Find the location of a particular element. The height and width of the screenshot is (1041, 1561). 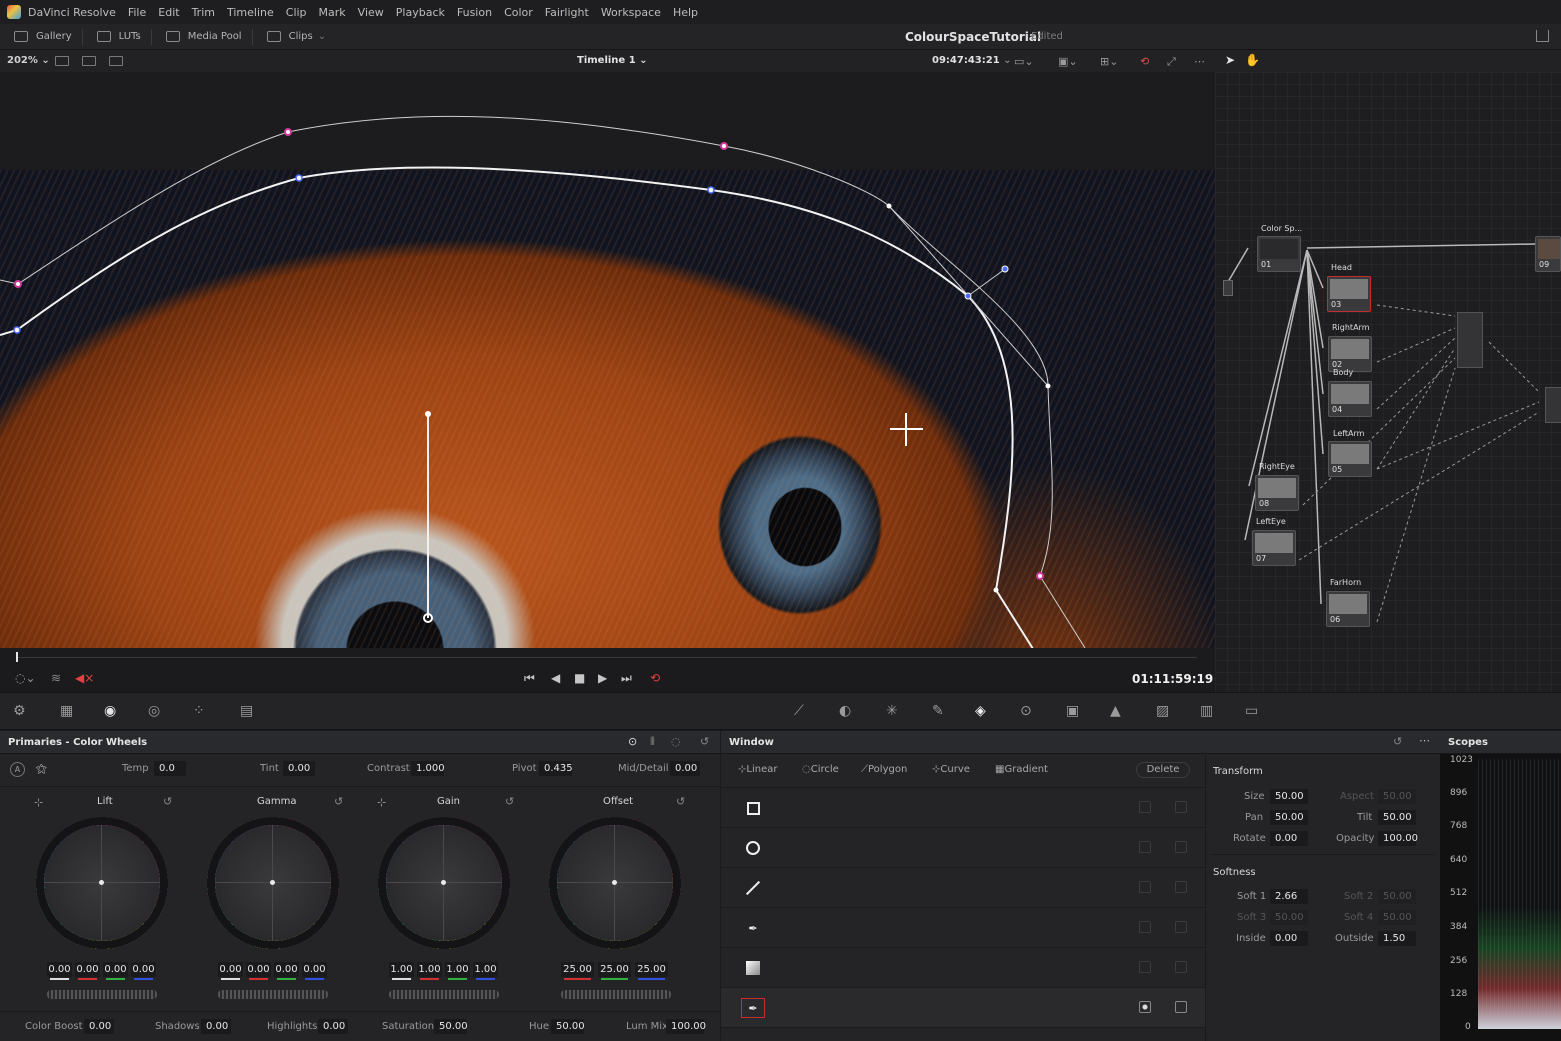

auto-balance-icon: A is located at coordinates (17, 769).